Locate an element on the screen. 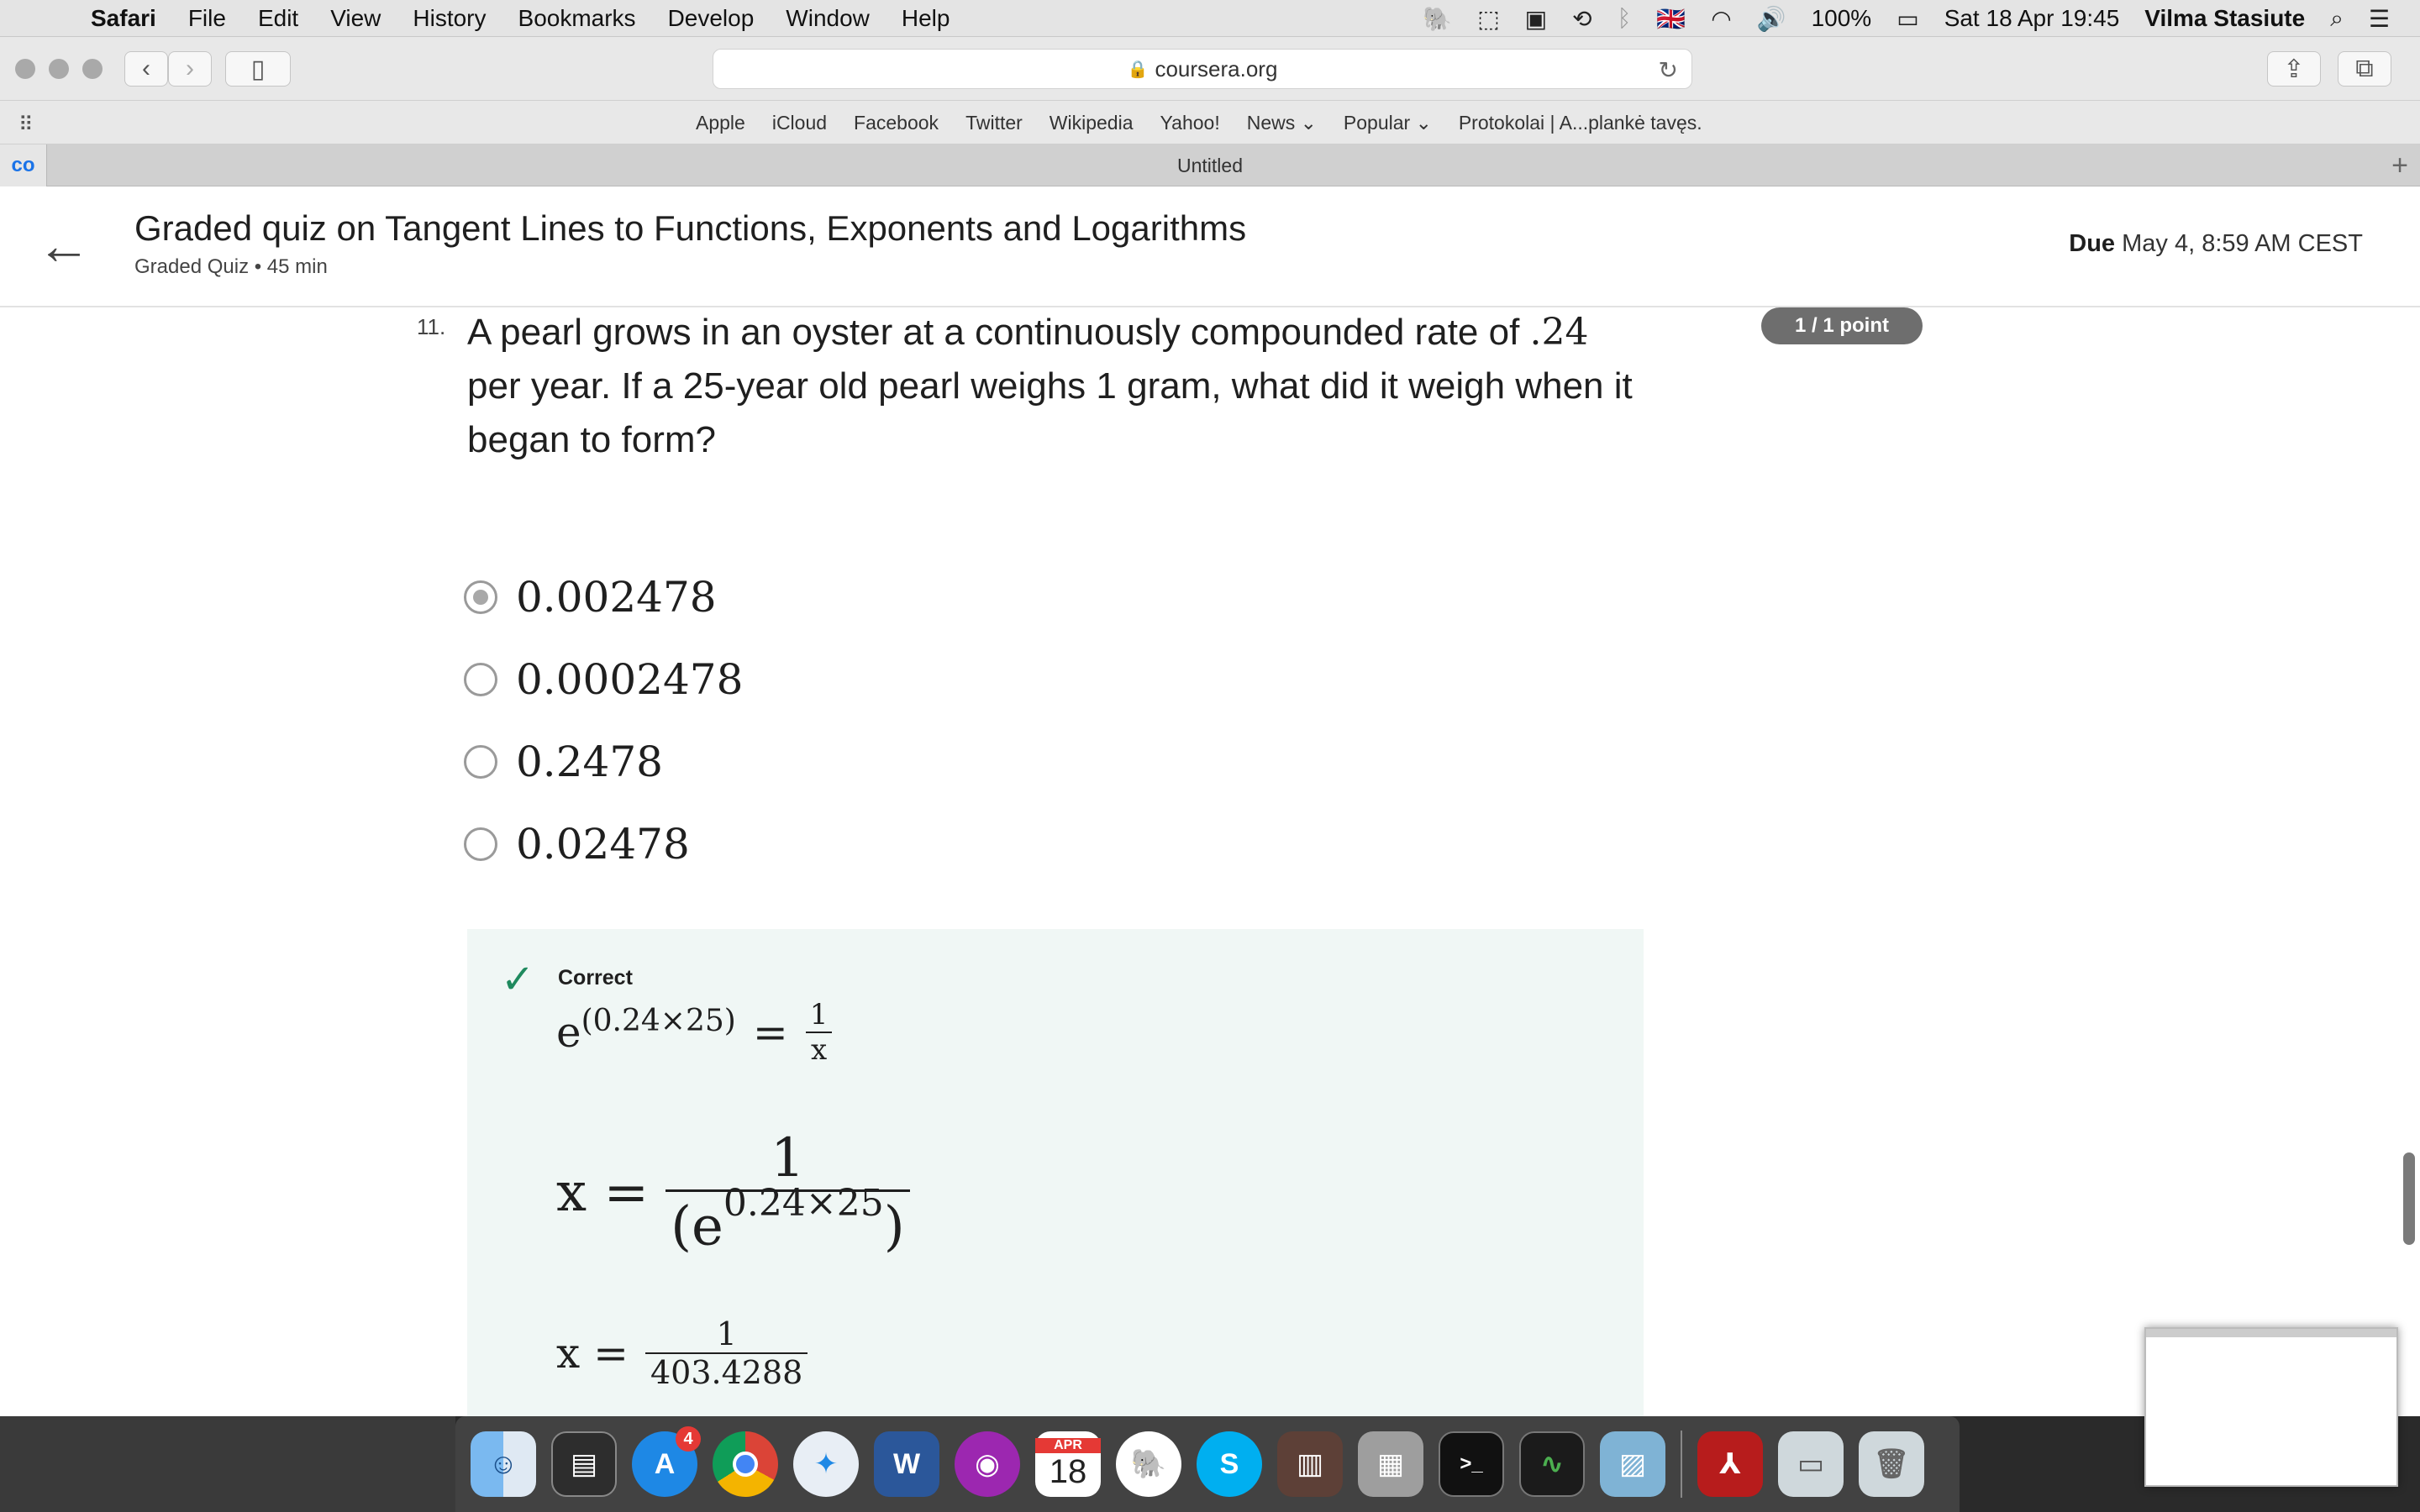 The image size is (2420, 1512). eq1-denominator: x is located at coordinates (819, 1049).